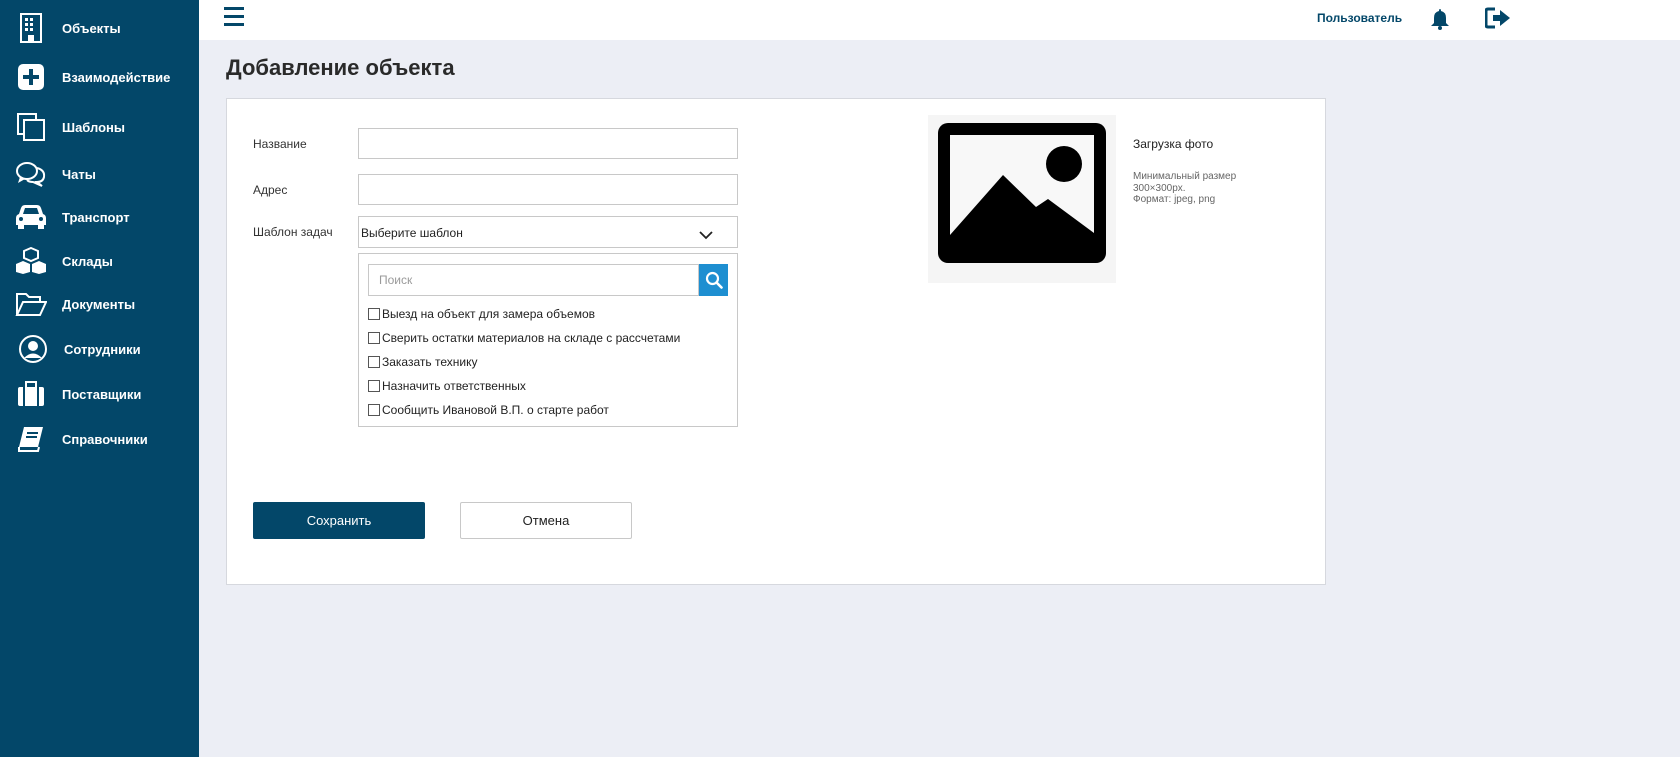 This screenshot has height=757, width=1680. Describe the element at coordinates (234, 18) in the screenshot. I see `hamburger-icon` at that location.